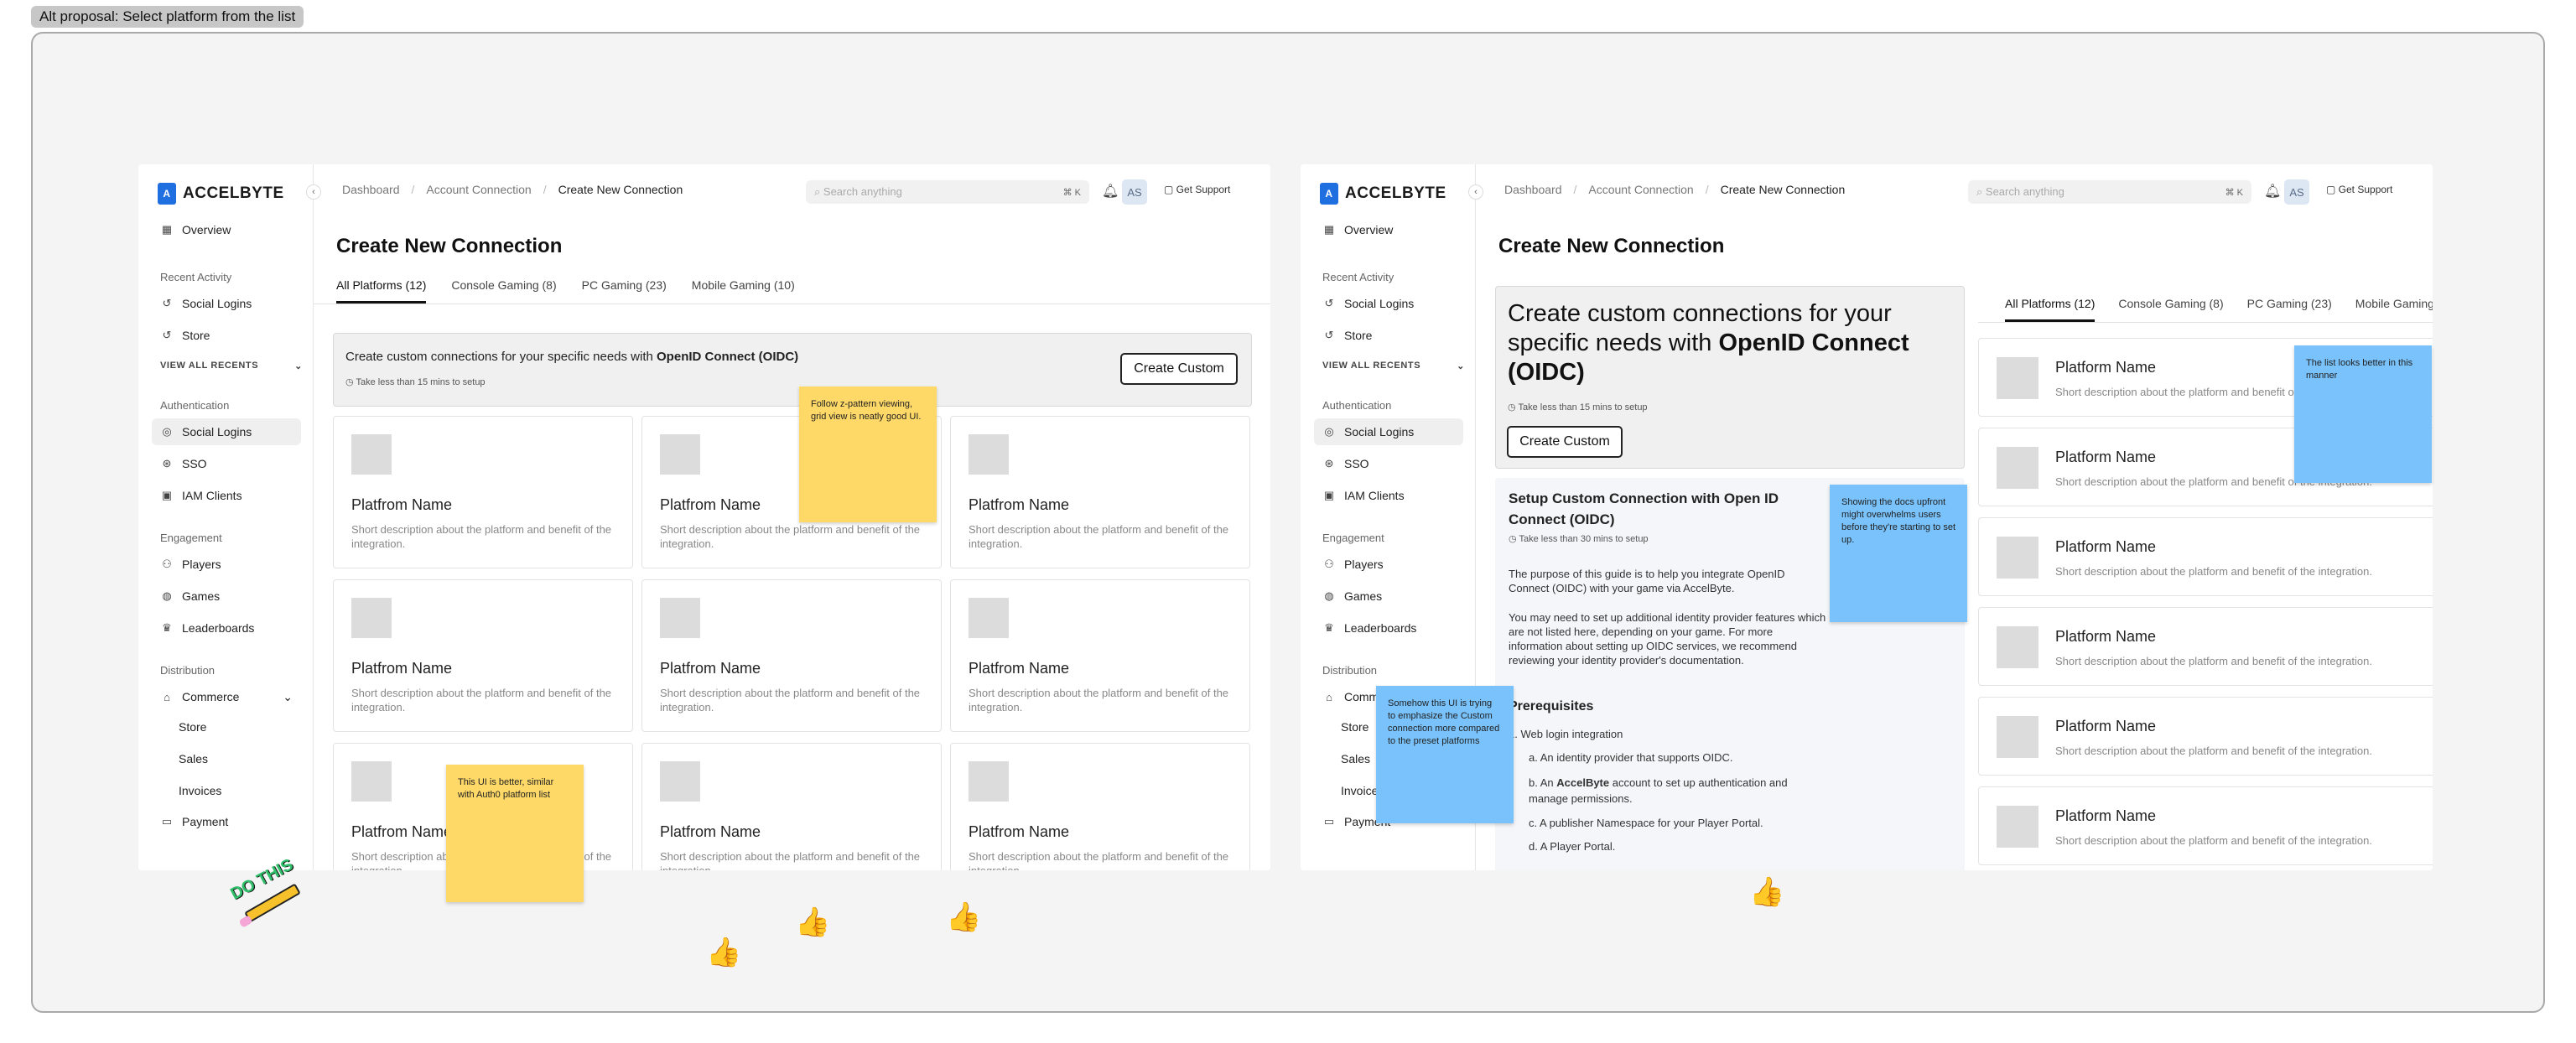  What do you see at coordinates (2363, 414) in the screenshot?
I see `sticky-note-list-better: The list looks better in this manner` at bounding box center [2363, 414].